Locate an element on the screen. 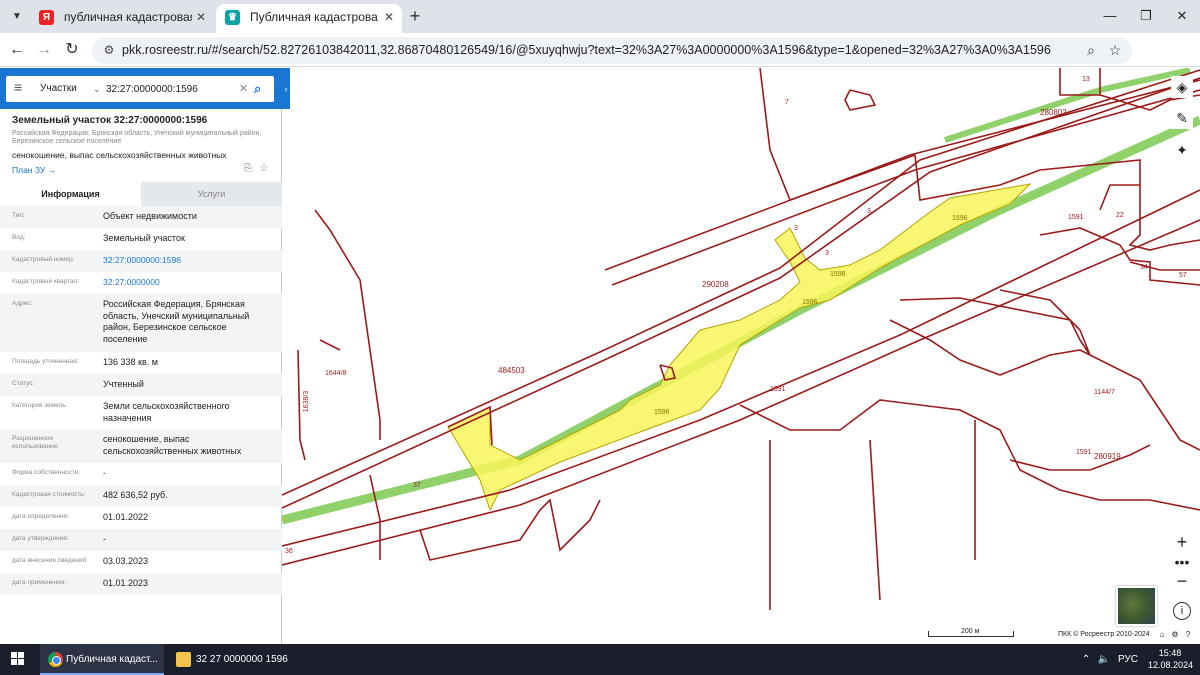 The height and width of the screenshot is (675, 1200). attribute-row: Вид: Земельный участок is located at coordinates (141, 239).